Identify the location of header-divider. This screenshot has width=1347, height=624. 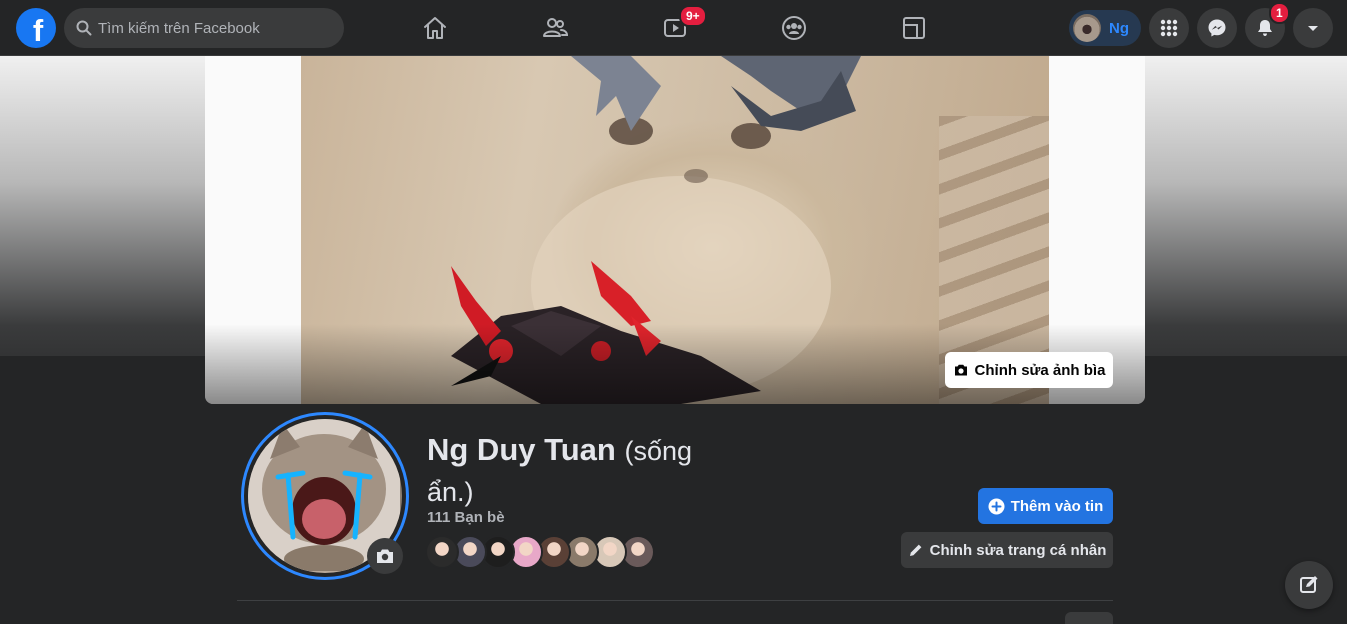
(675, 600).